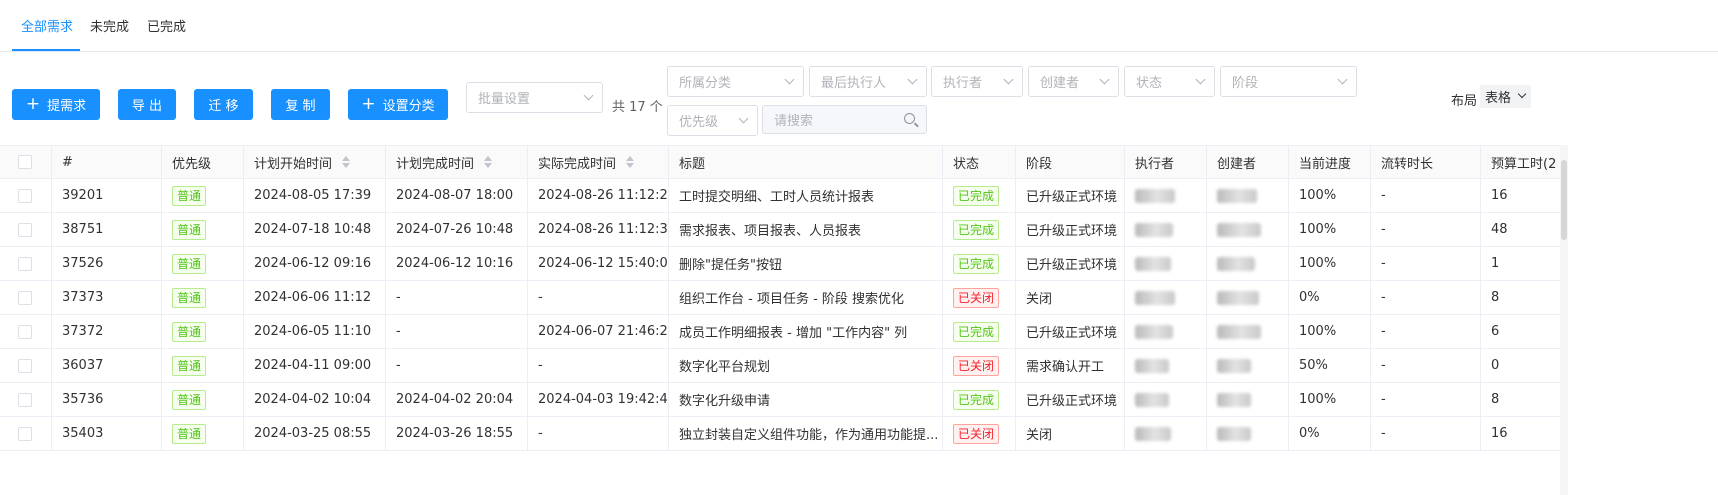 The width and height of the screenshot is (1718, 495). What do you see at coordinates (1330, 297) in the screenshot?
I see `cell-progress: 0%` at bounding box center [1330, 297].